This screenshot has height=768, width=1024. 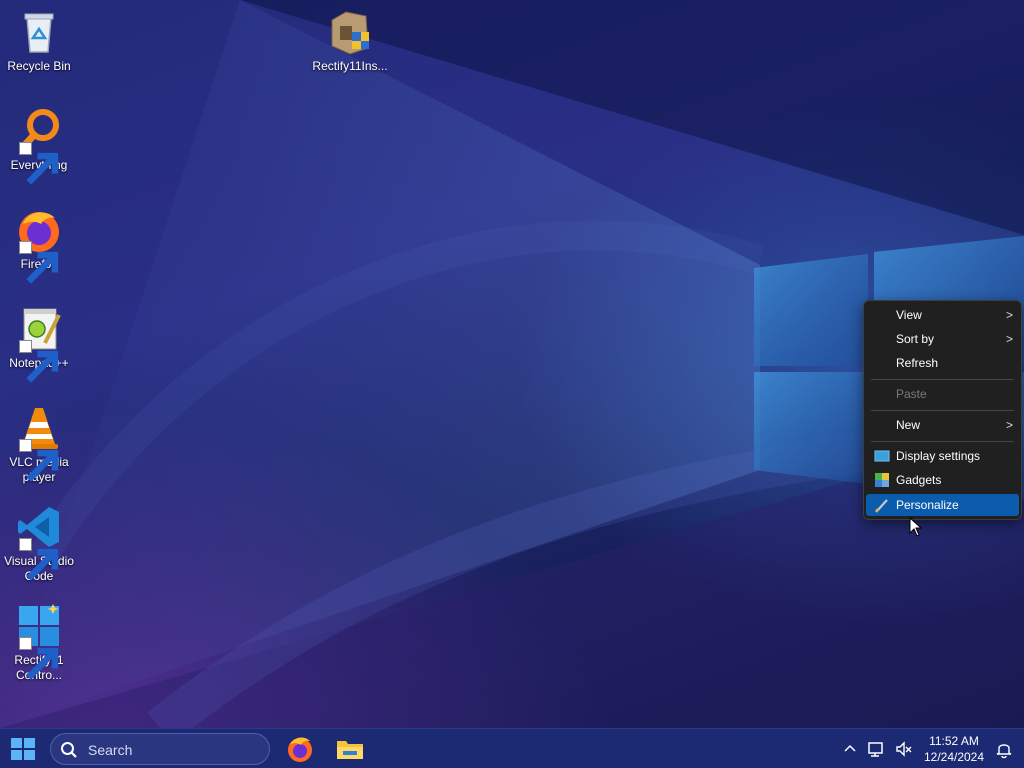 I want to click on notification-center-button, so click(x=1004, y=749).